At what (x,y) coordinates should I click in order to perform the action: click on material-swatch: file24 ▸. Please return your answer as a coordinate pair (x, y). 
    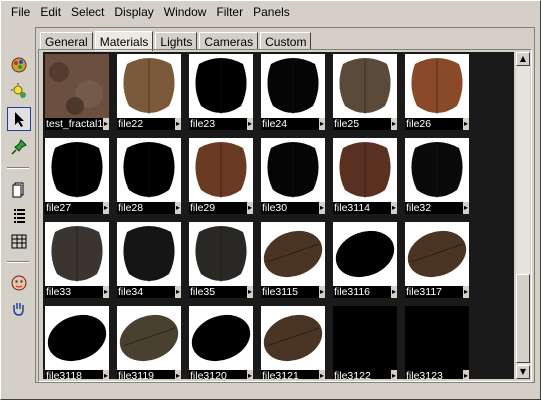
    Looking at the image, I should click on (293, 93).